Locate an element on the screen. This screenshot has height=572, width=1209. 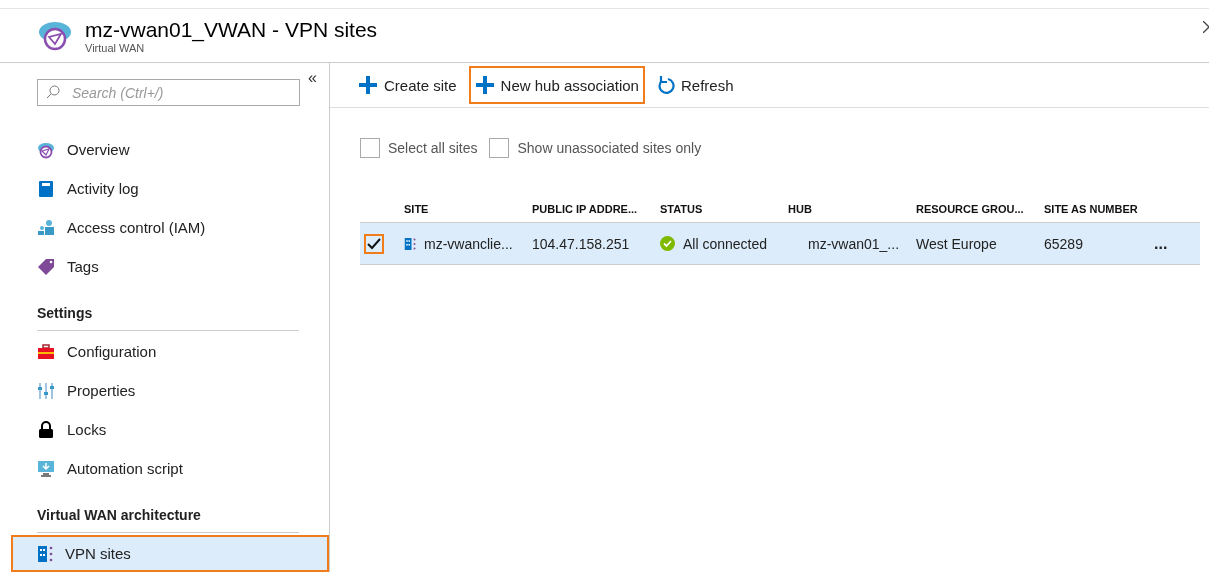
table-cell: West Europe is located at coordinates (956, 243).